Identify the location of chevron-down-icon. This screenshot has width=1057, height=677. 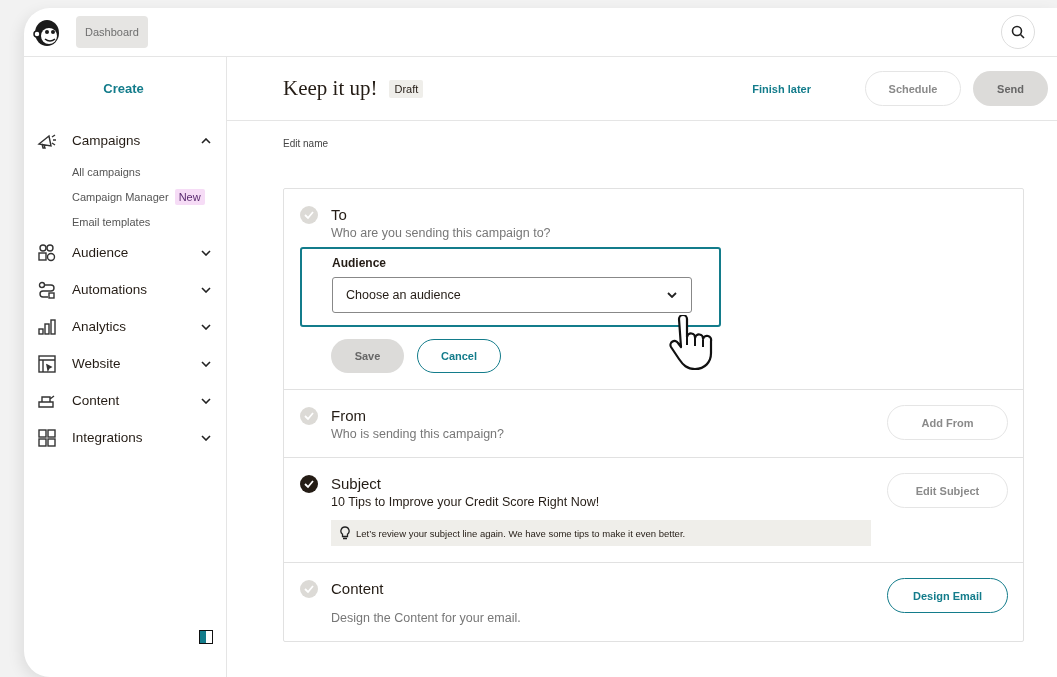
(672, 295).